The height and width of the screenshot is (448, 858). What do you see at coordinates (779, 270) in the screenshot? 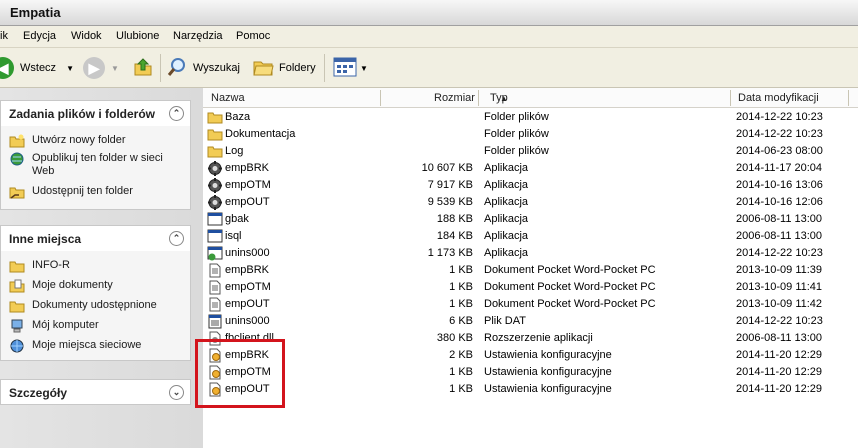
I see `file-modified: 2013-10-09 11:39` at bounding box center [779, 270].